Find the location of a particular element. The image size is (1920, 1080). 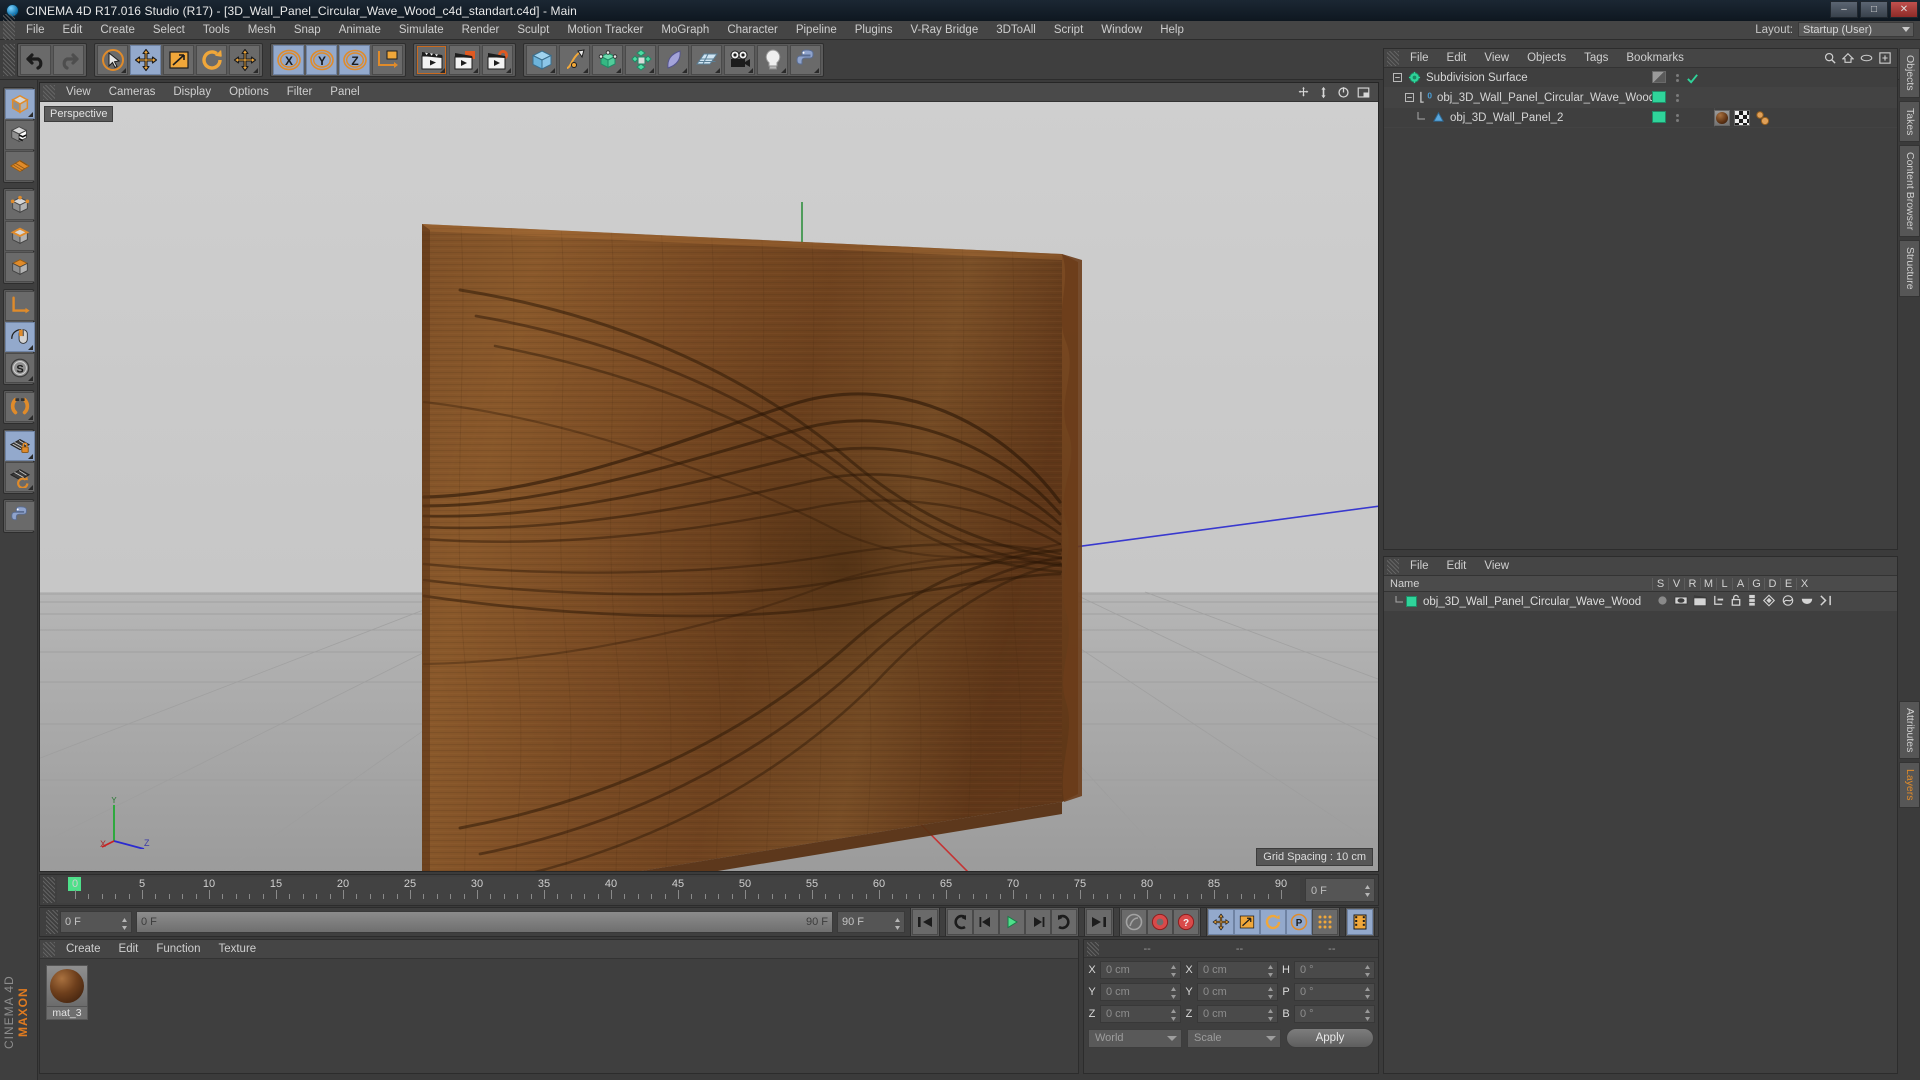

animbar-grip-handle is located at coordinates (52, 922).